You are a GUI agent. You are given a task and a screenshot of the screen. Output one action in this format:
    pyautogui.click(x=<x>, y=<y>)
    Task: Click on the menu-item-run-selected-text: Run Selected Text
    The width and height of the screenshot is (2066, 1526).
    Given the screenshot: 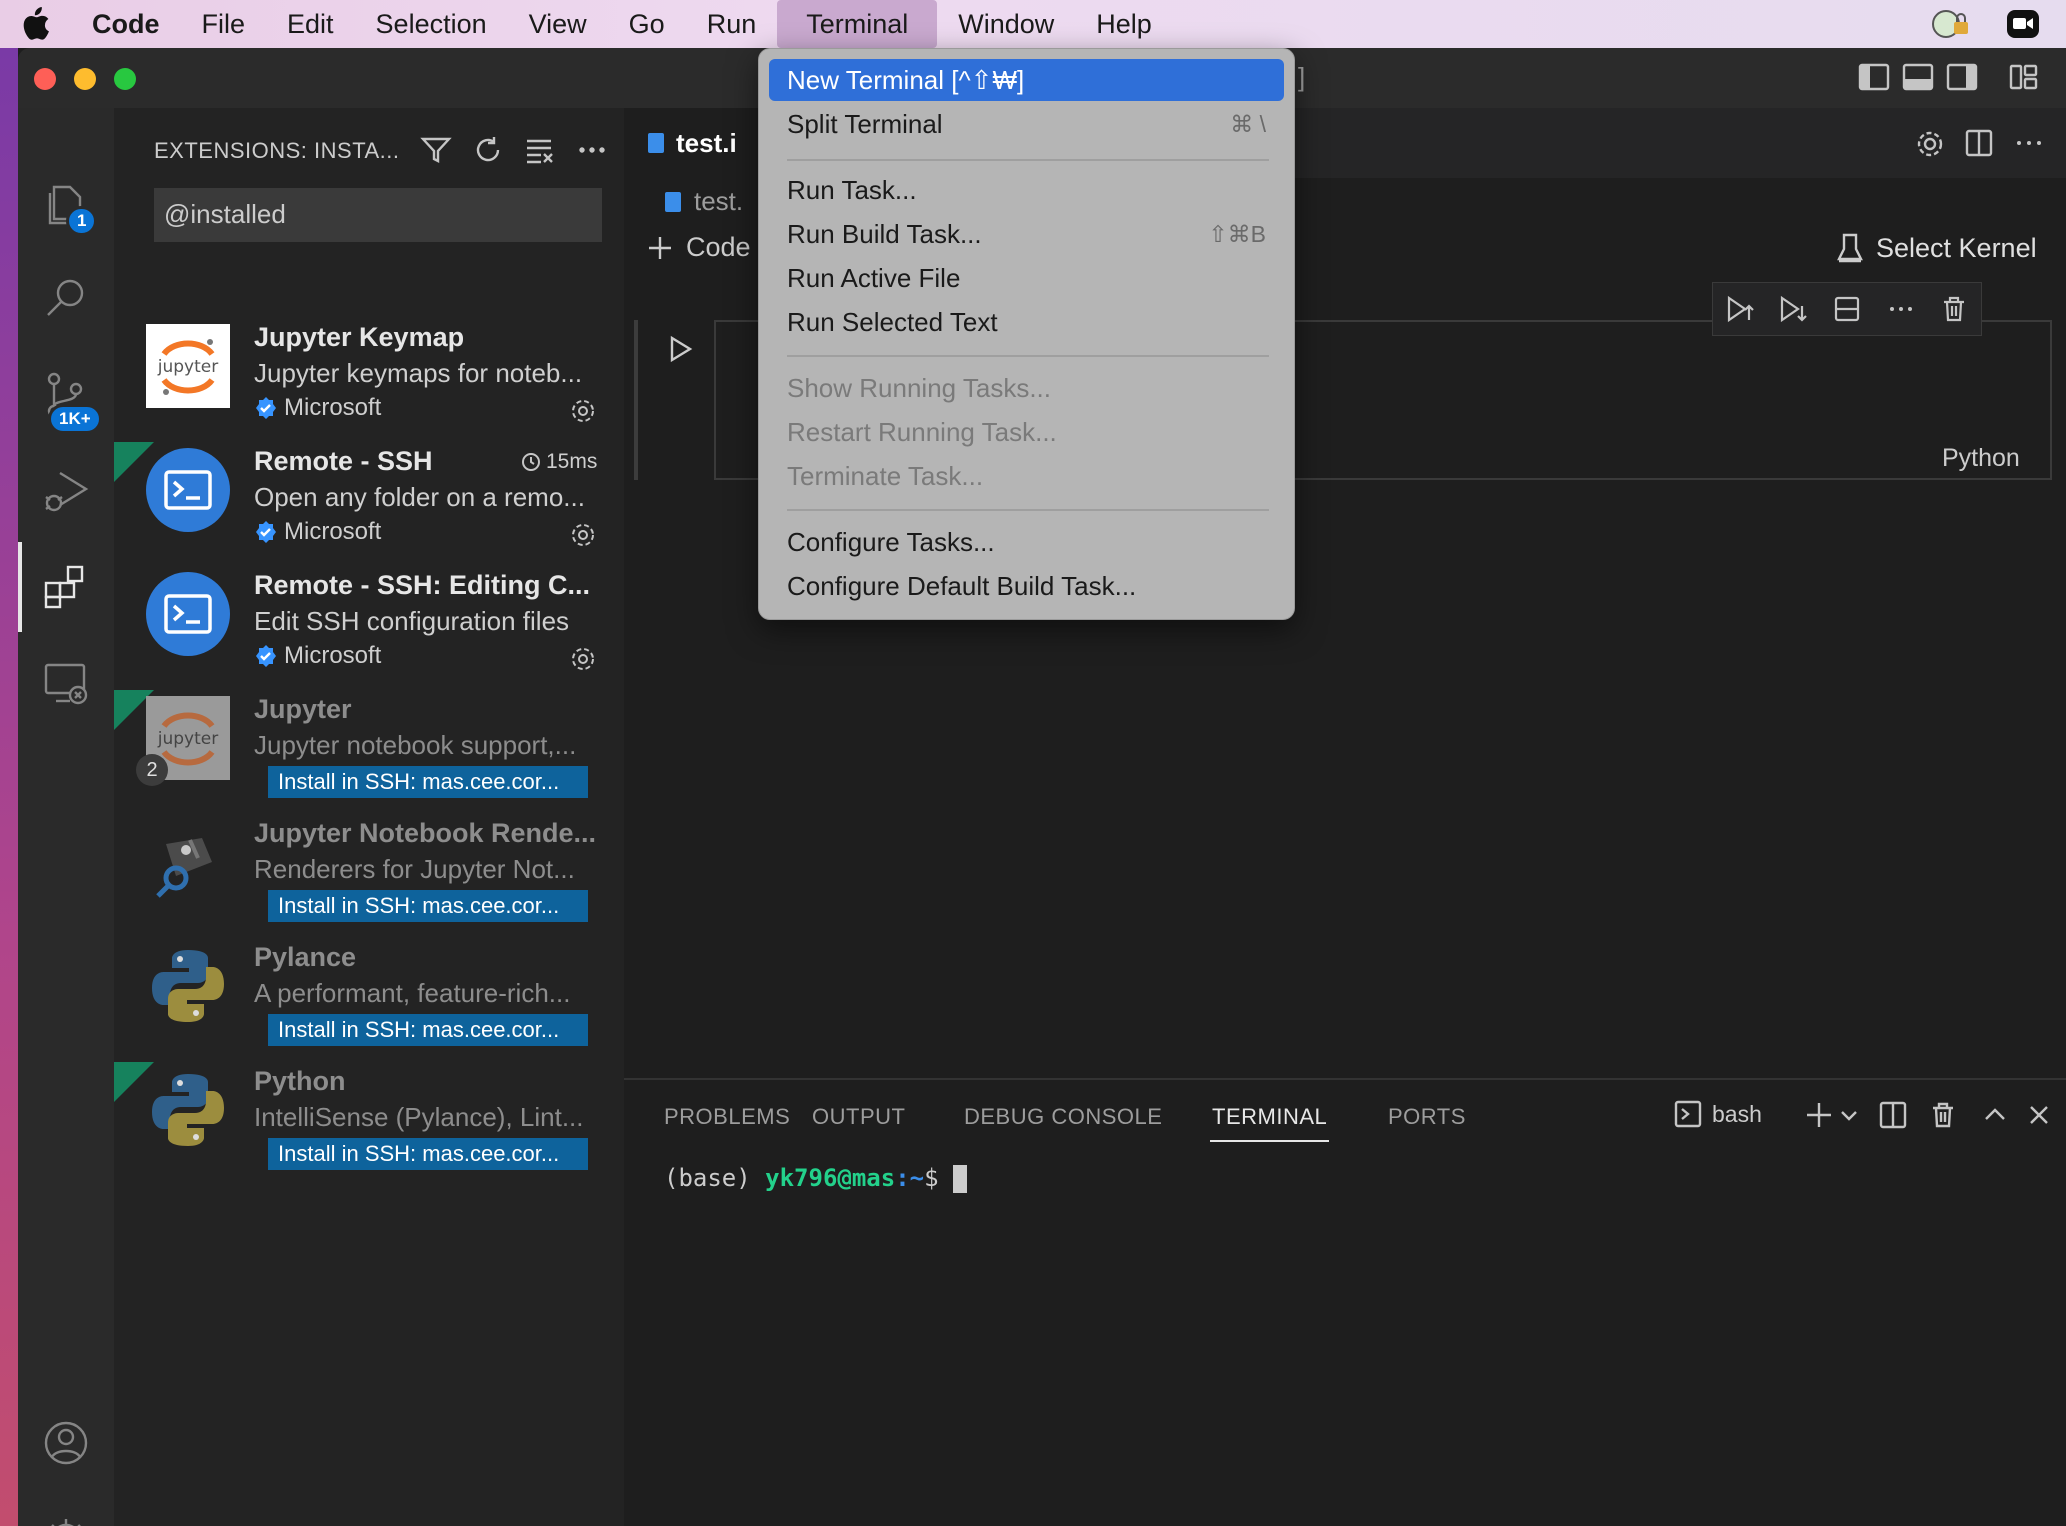 What is the action you would take?
    pyautogui.click(x=1026, y=322)
    